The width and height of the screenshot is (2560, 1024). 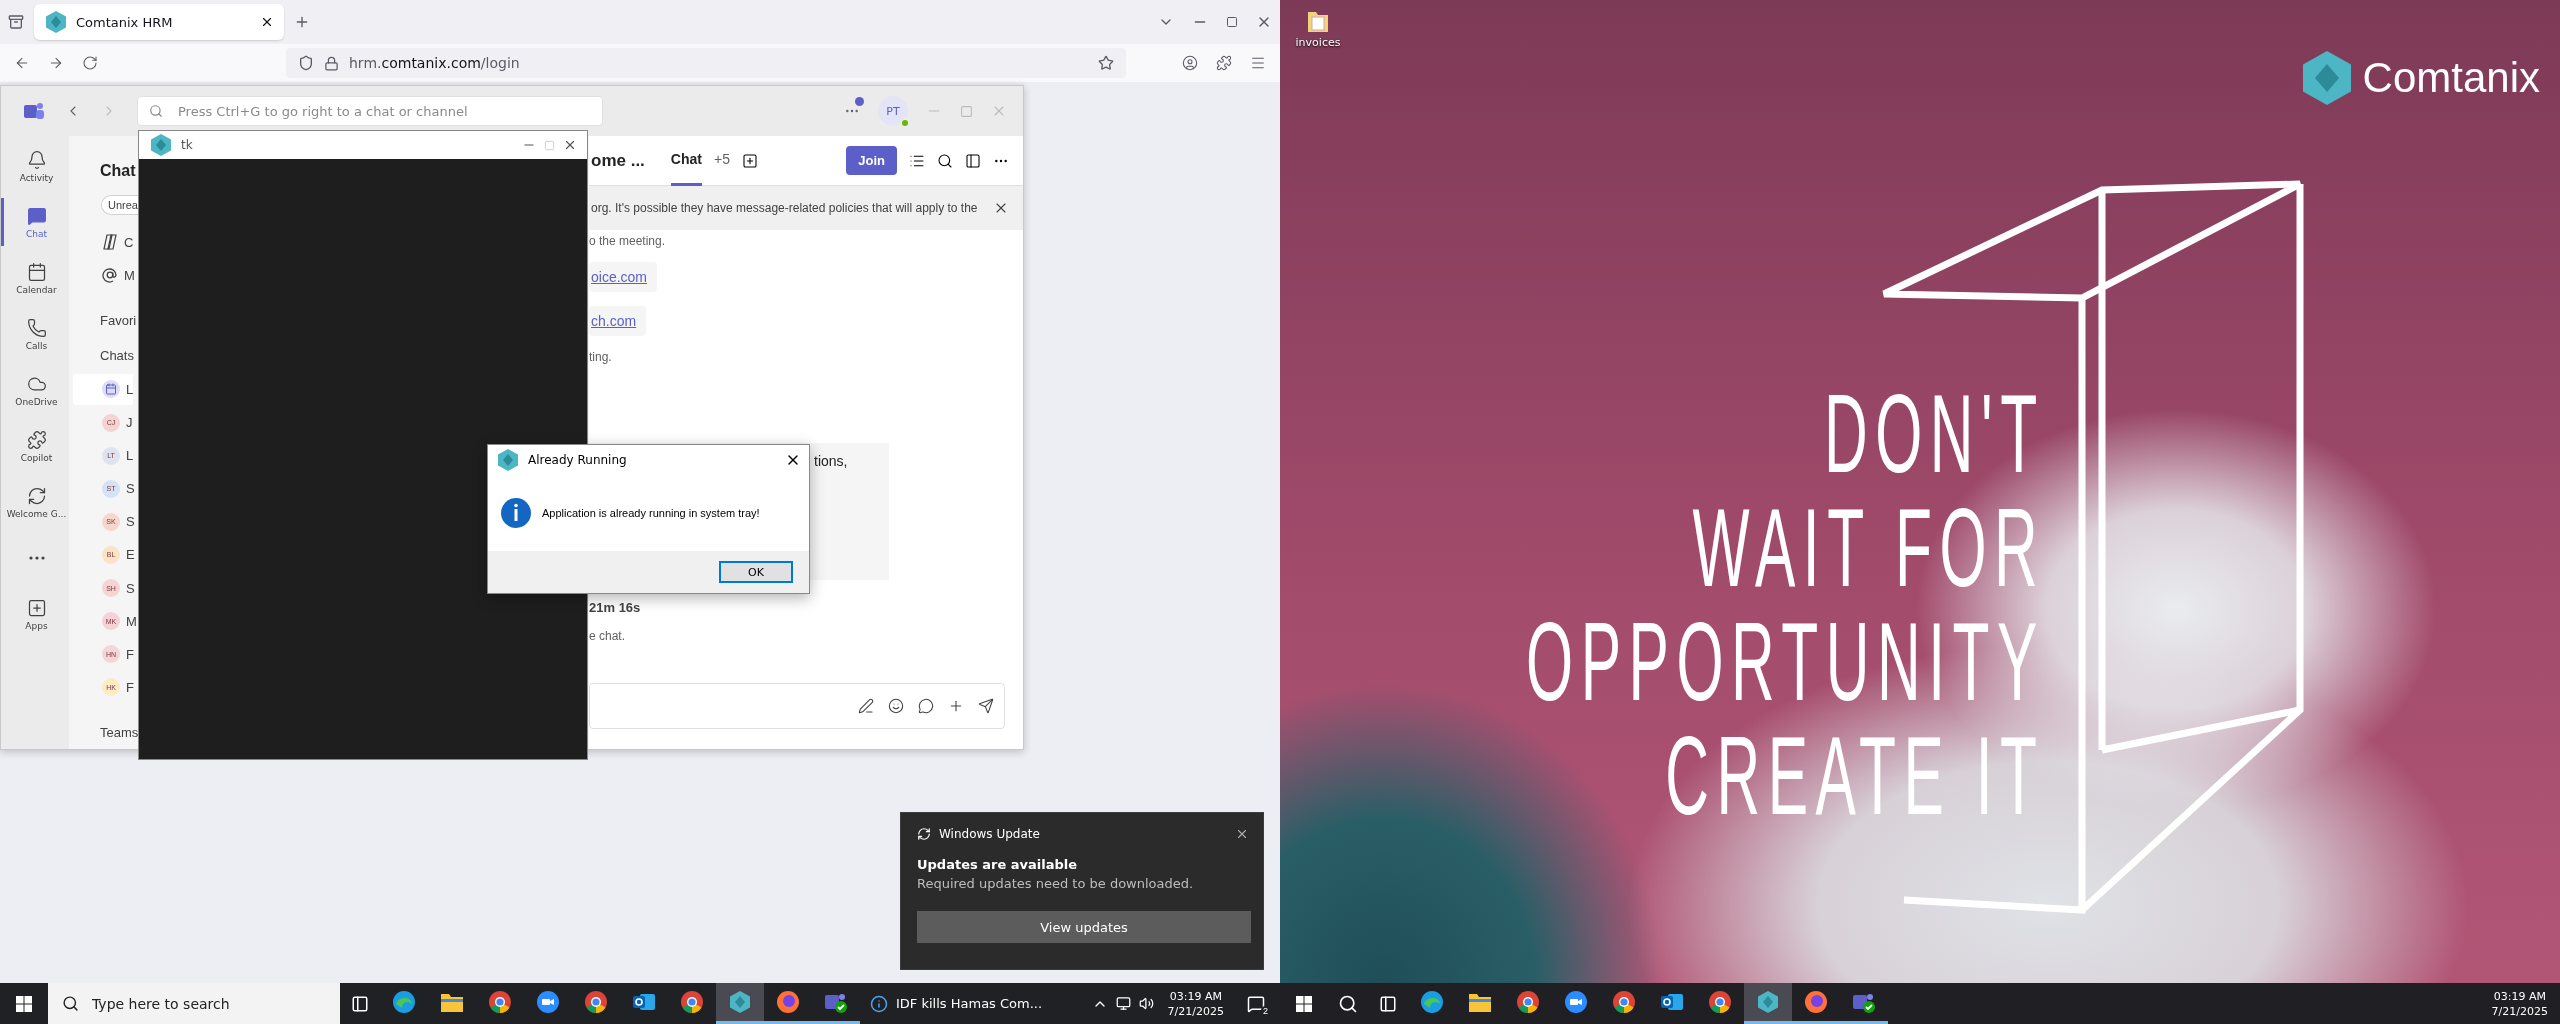 I want to click on email-link: ch.com, so click(x=614, y=321).